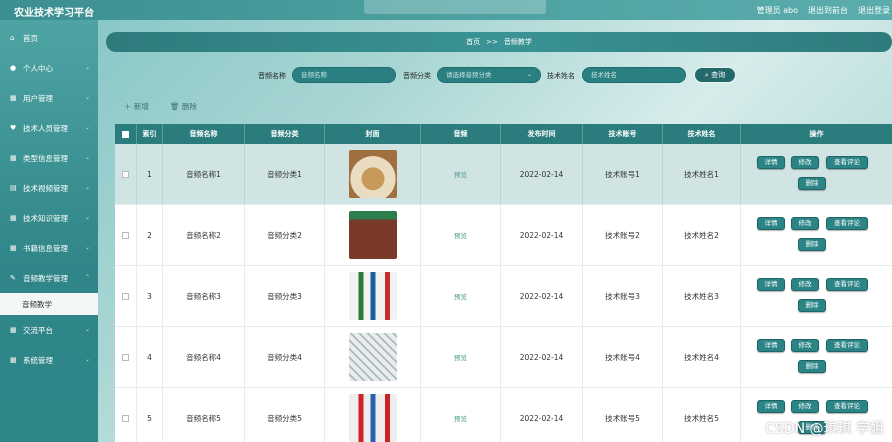 This screenshot has height=442, width=892. I want to click on sidebar-item-label: 用户管理, so click(38, 98).